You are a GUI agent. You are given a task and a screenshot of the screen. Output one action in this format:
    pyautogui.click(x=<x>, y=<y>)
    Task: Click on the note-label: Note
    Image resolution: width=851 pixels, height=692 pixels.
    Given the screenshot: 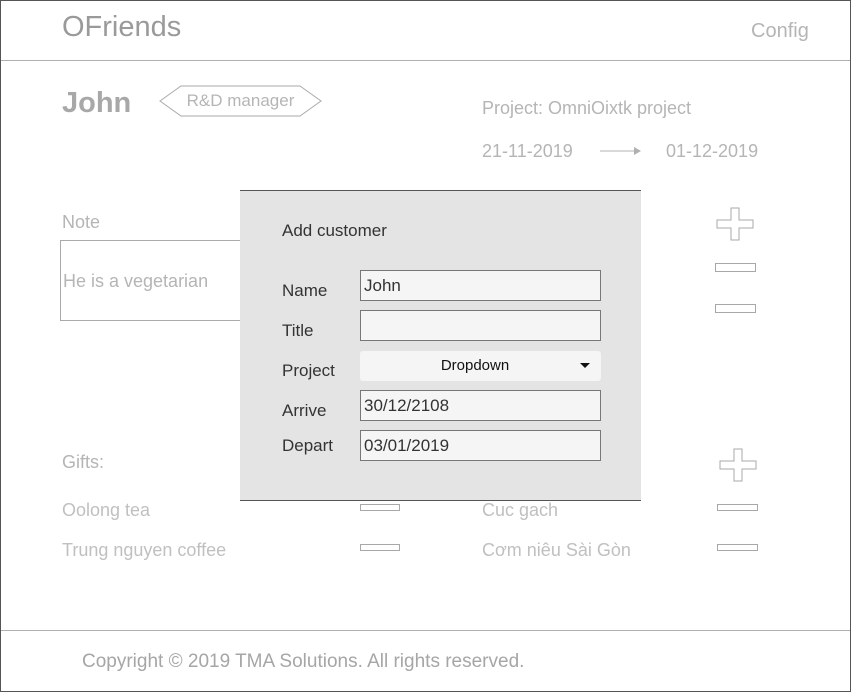 What is the action you would take?
    pyautogui.click(x=81, y=222)
    